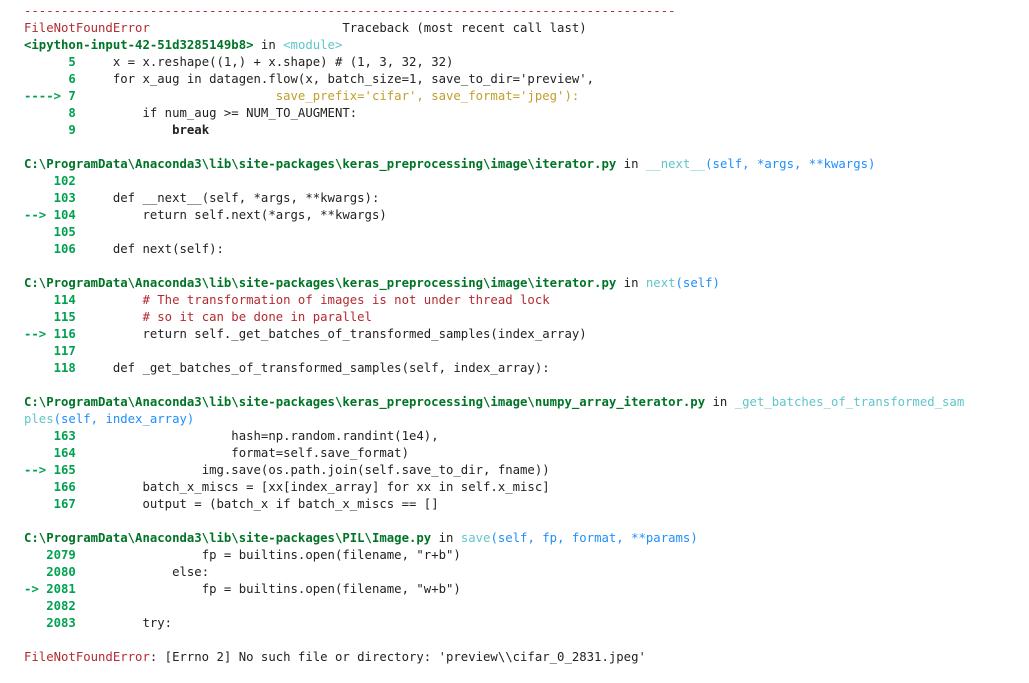  What do you see at coordinates (54, 181) in the screenshot?
I see `line-number: 102` at bounding box center [54, 181].